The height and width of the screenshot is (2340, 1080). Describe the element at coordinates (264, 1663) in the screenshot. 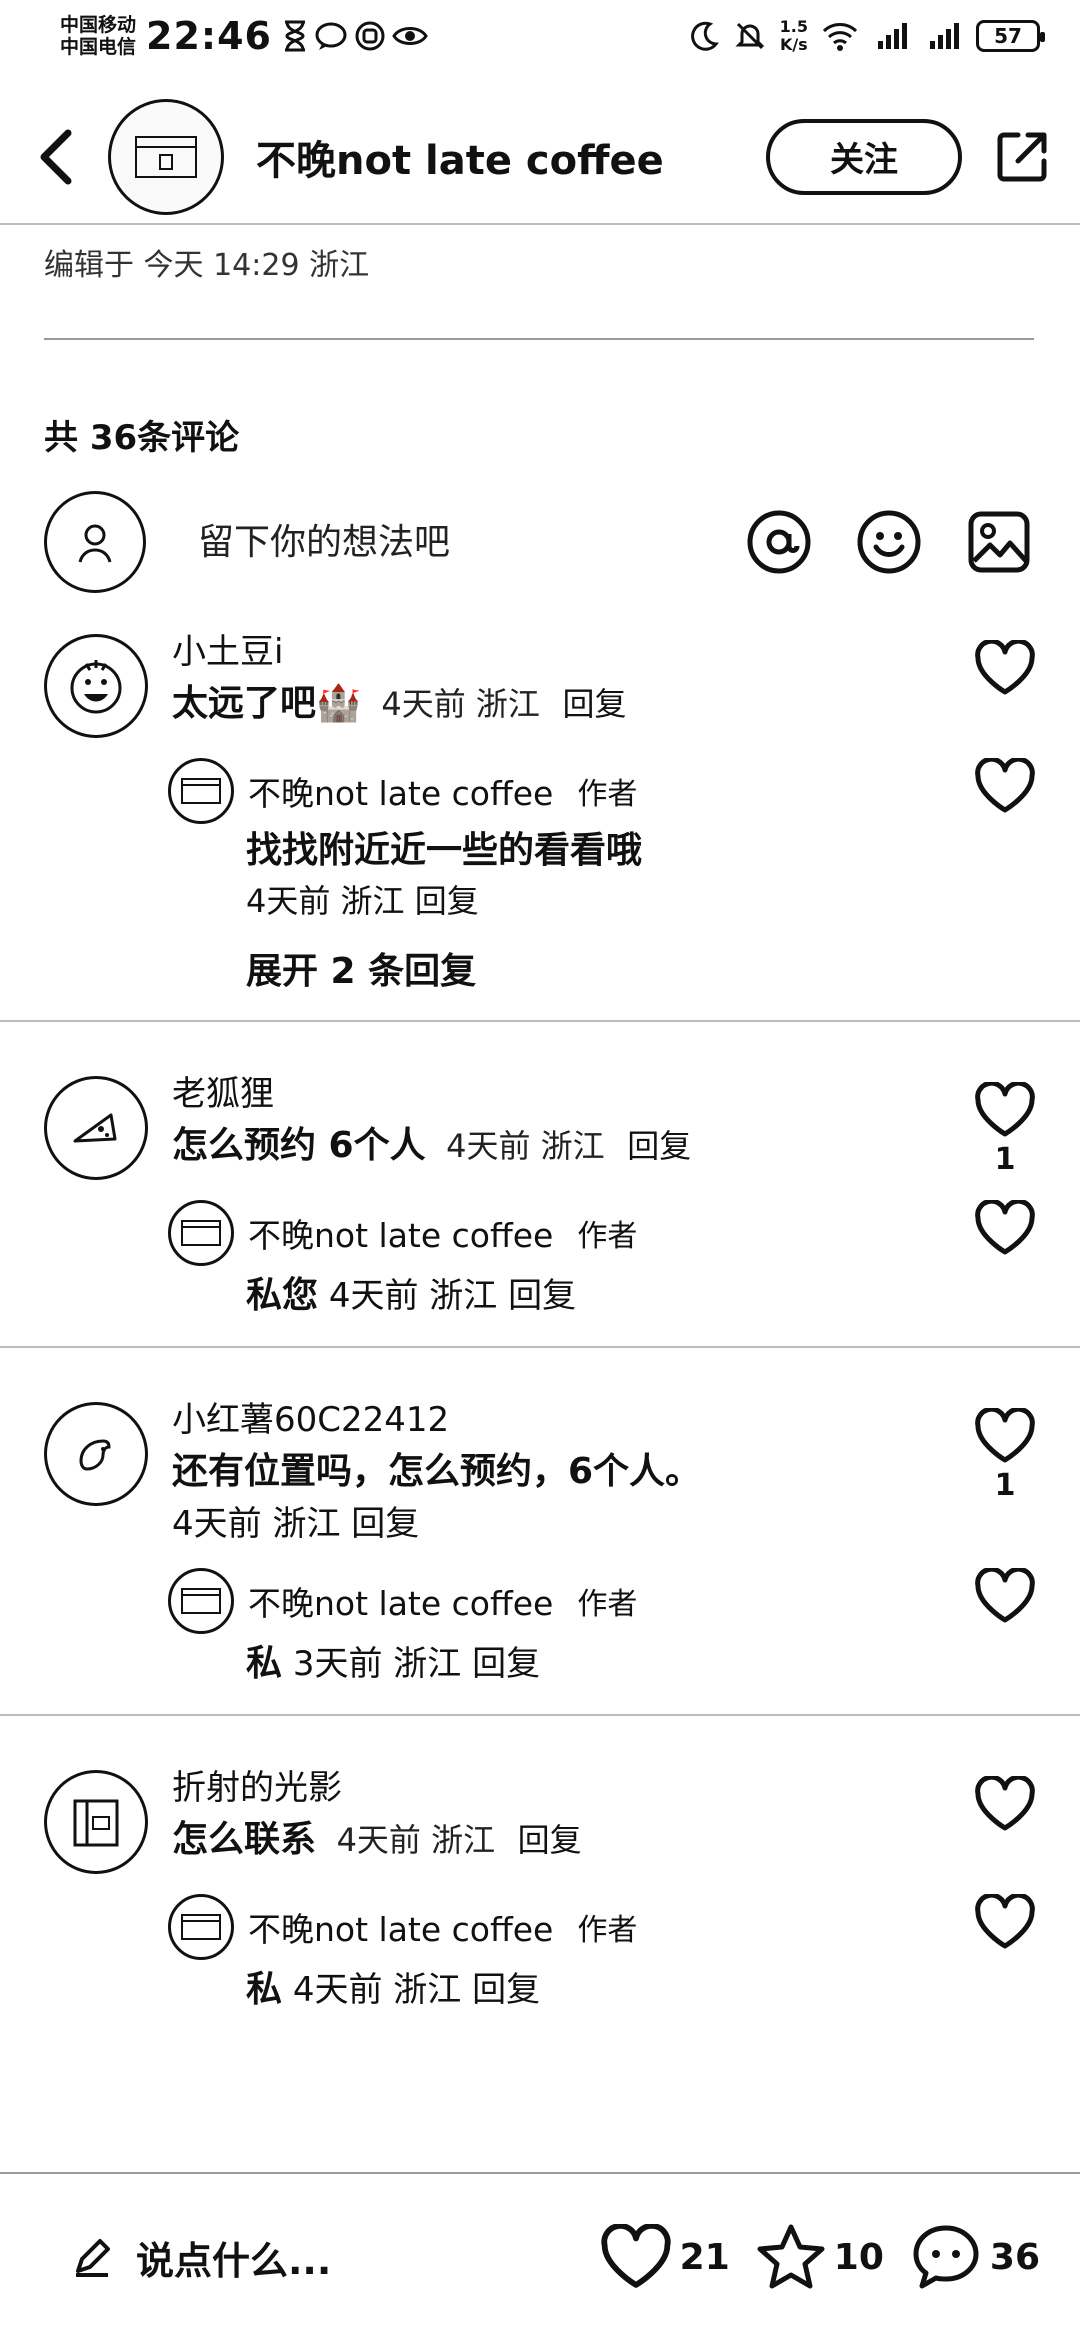

I see `reply-text: 私` at that location.